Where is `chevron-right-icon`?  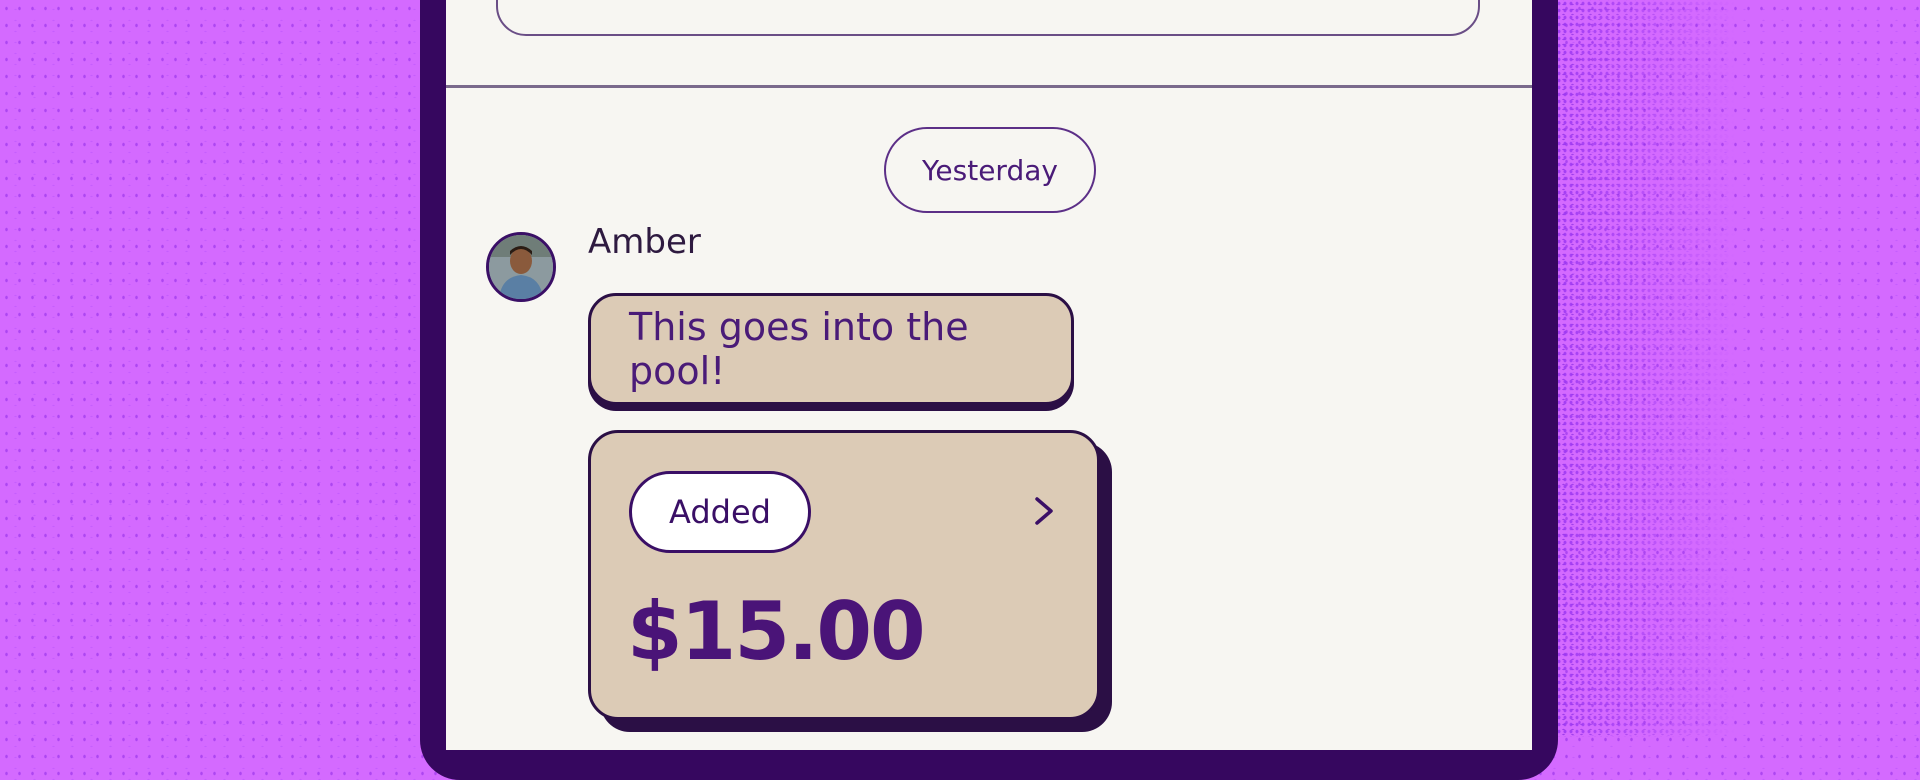 chevron-right-icon is located at coordinates (1043, 511).